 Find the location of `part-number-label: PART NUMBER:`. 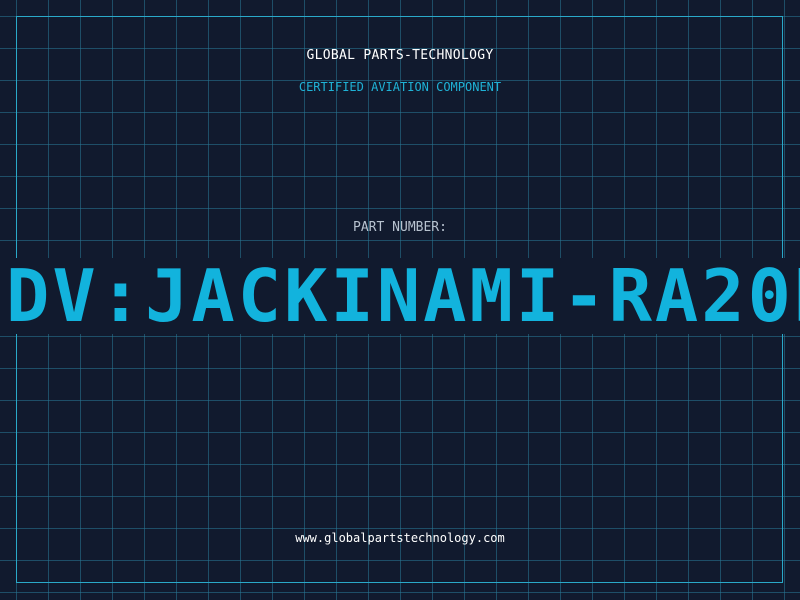

part-number-label: PART NUMBER: is located at coordinates (400, 227).